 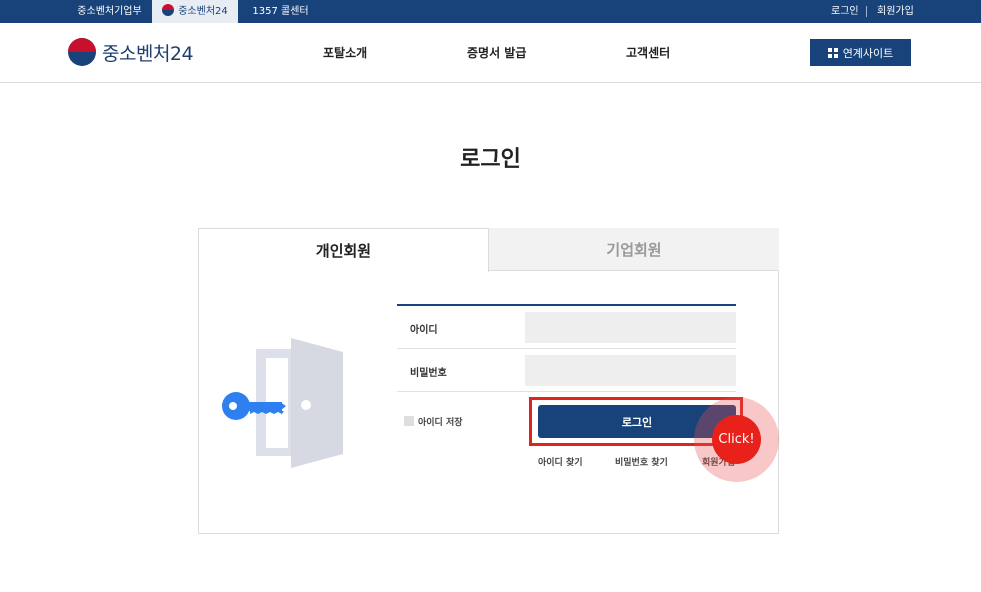 What do you see at coordinates (866, 11) in the screenshot?
I see `util-divider` at bounding box center [866, 11].